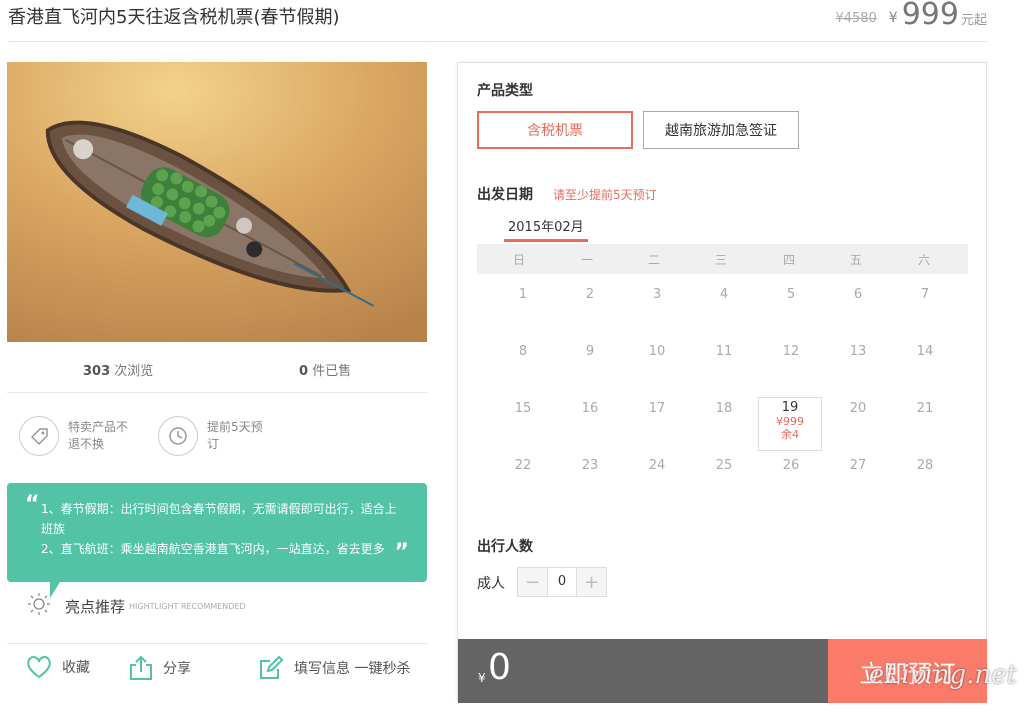 Image resolution: width=1029 pixels, height=712 pixels. I want to click on calendar-day: 11, so click(724, 351).